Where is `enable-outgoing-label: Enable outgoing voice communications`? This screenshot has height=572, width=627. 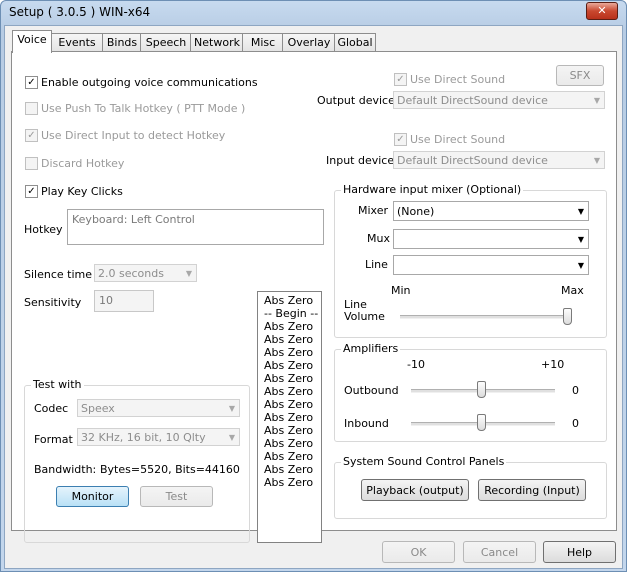 enable-outgoing-label: Enable outgoing voice communications is located at coordinates (149, 82).